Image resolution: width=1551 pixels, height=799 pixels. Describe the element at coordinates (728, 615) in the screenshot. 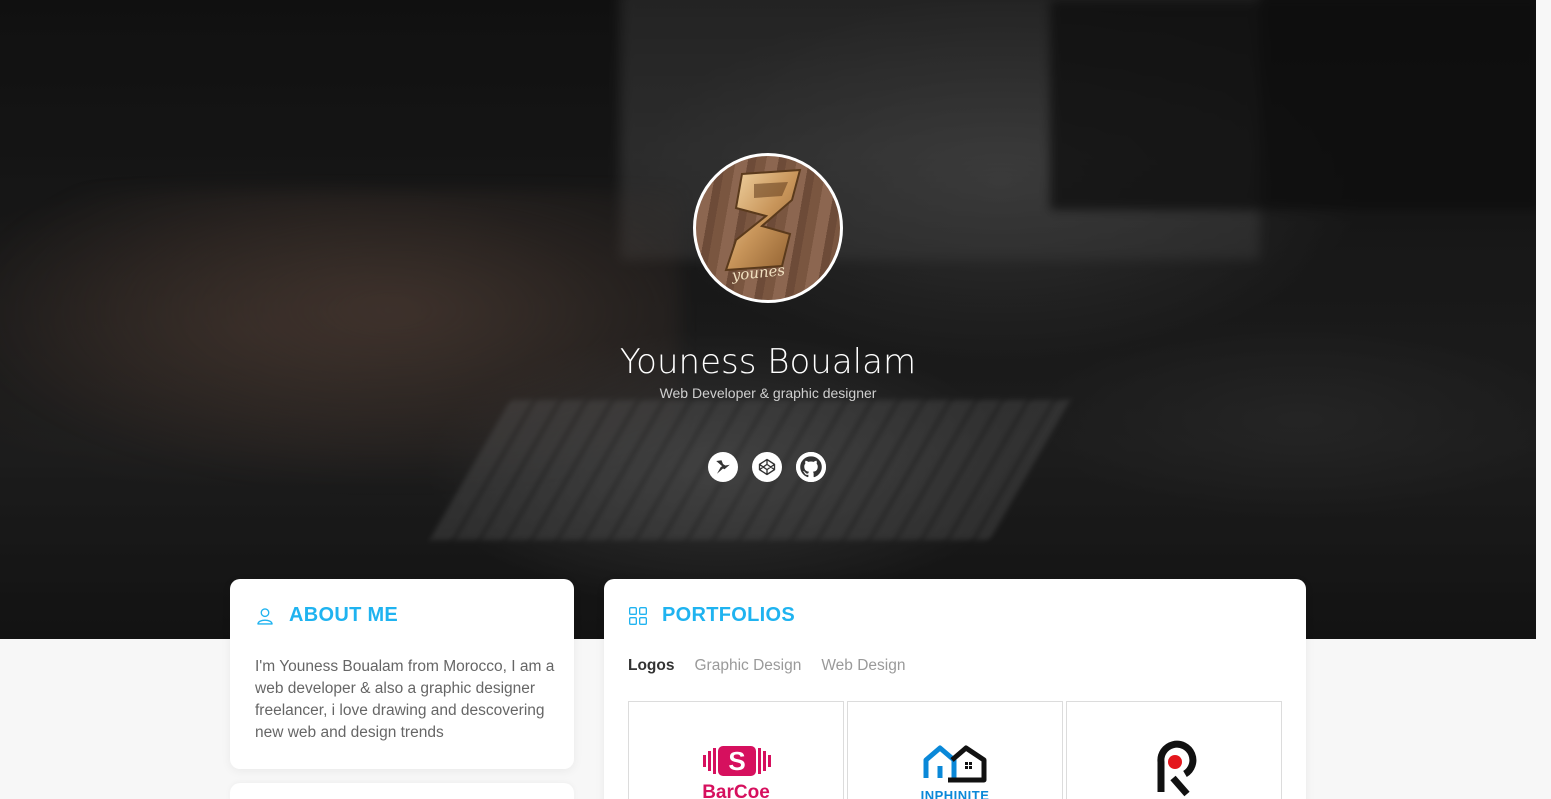

I see `portfolios-title: PORTFOLIOS` at that location.